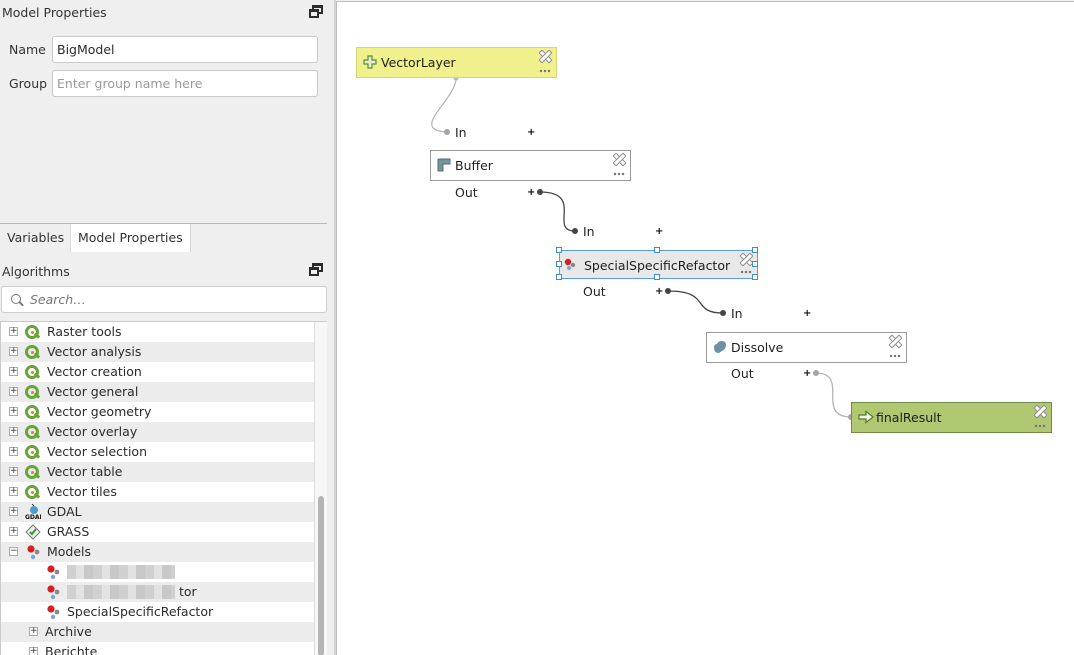  What do you see at coordinates (99, 411) in the screenshot?
I see `tree-item-label: Vector geometry` at bounding box center [99, 411].